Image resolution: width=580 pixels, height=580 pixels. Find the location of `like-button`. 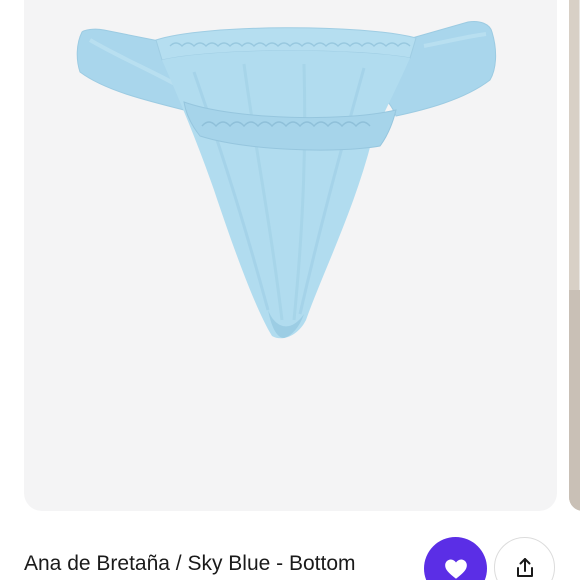

like-button is located at coordinates (455, 558).